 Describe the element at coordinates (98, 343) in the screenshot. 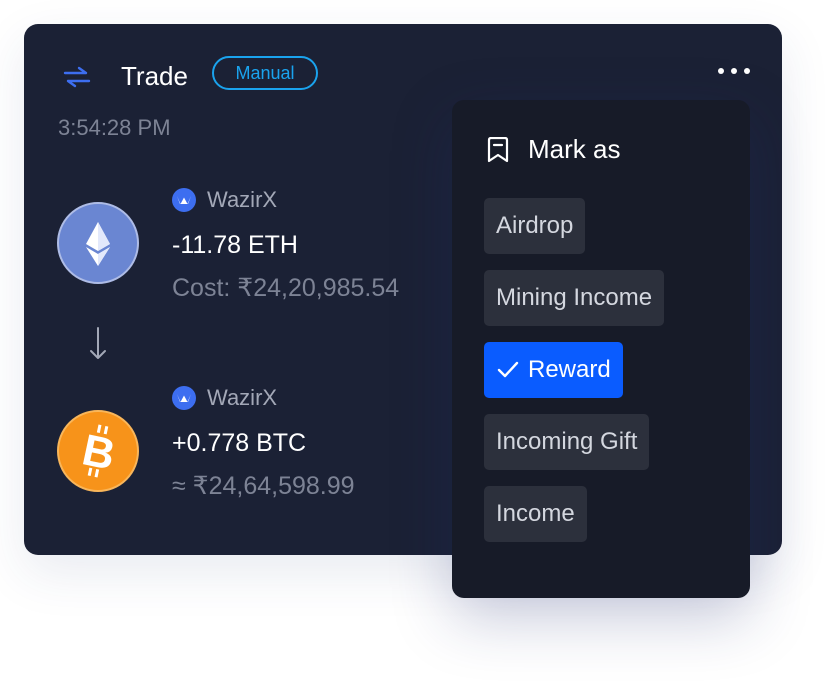

I see `arrow-down-icon` at that location.